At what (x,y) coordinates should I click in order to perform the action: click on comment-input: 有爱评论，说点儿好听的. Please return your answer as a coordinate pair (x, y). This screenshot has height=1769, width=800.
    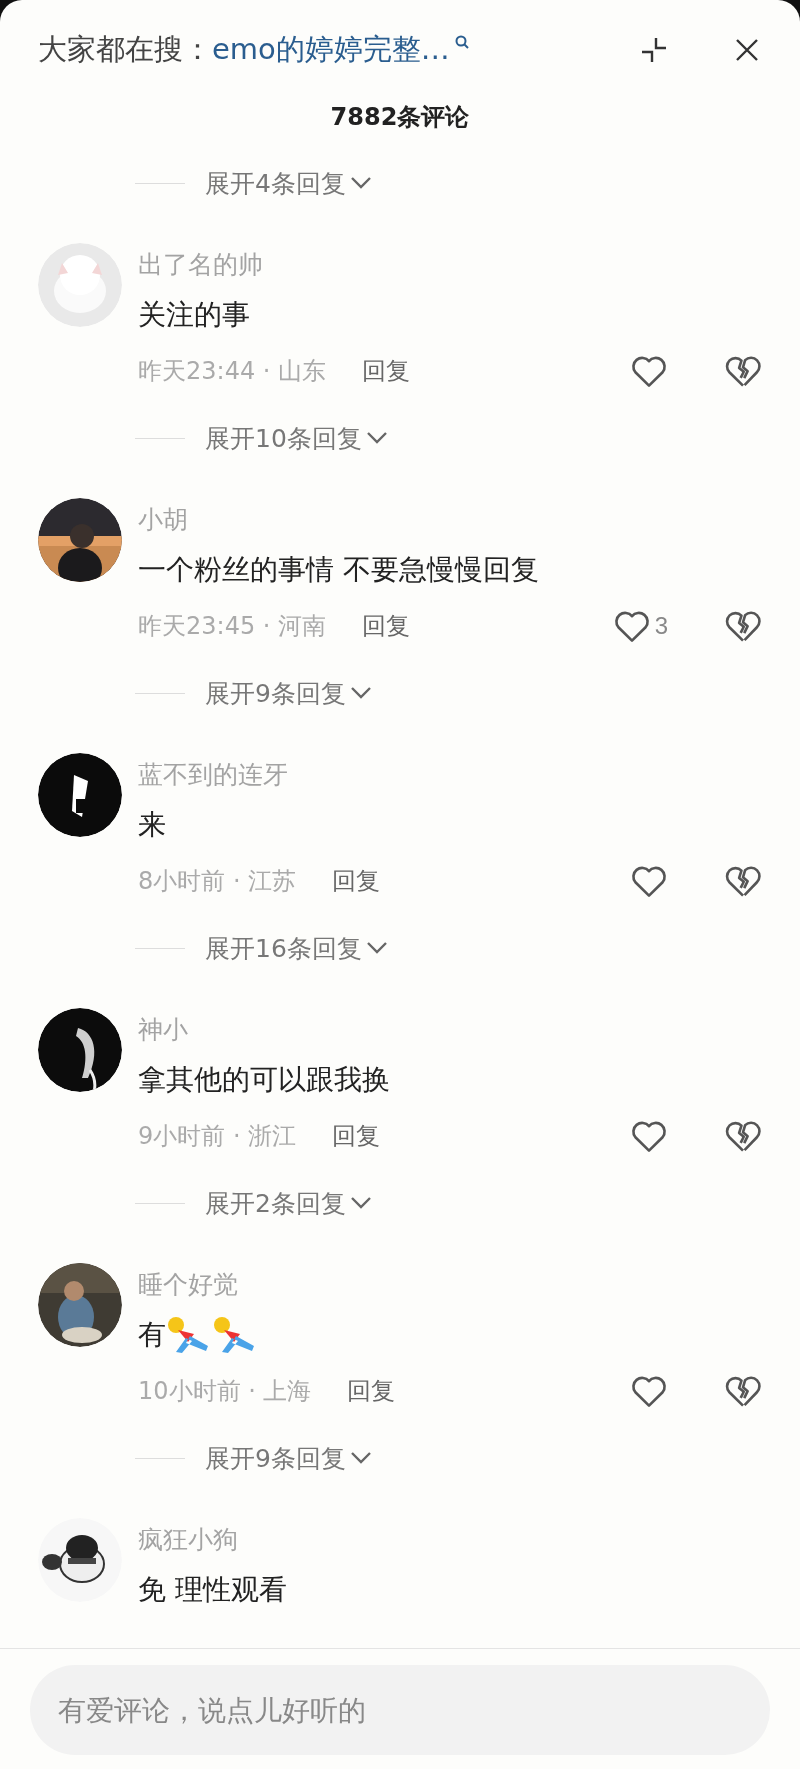
    Looking at the image, I should click on (400, 1710).